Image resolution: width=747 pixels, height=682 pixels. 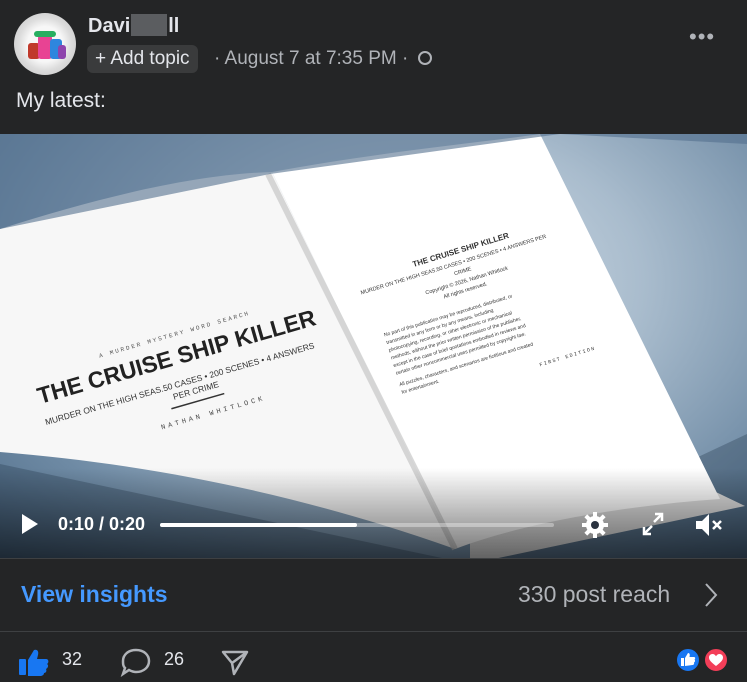 What do you see at coordinates (174, 659) in the screenshot?
I see `comment-count: 26` at bounding box center [174, 659].